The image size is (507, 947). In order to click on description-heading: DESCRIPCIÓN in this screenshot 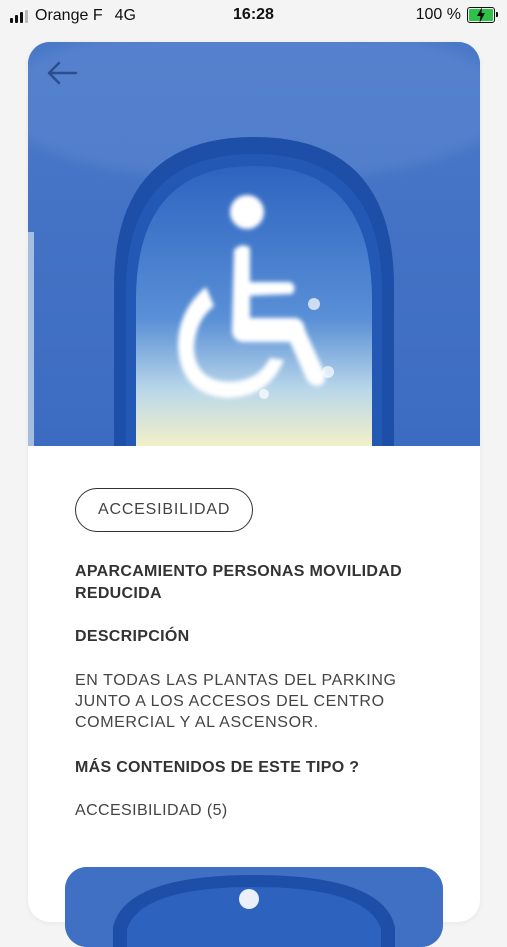, I will do `click(132, 636)`.